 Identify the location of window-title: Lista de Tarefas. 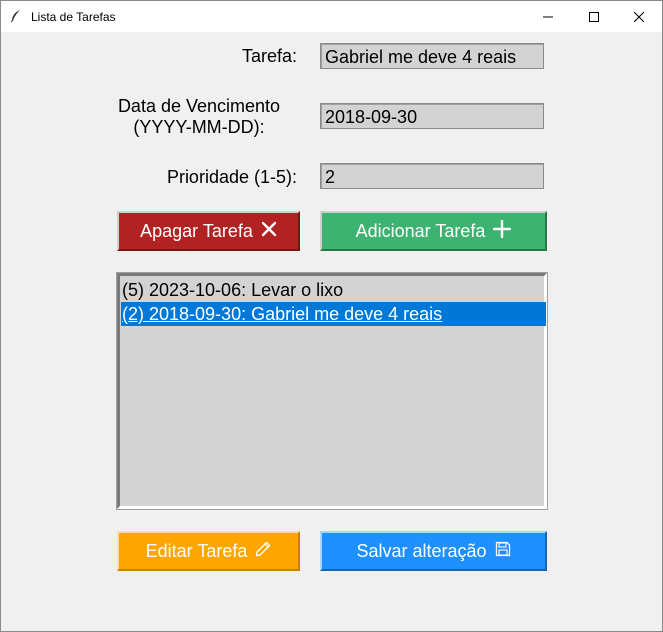
(73, 17).